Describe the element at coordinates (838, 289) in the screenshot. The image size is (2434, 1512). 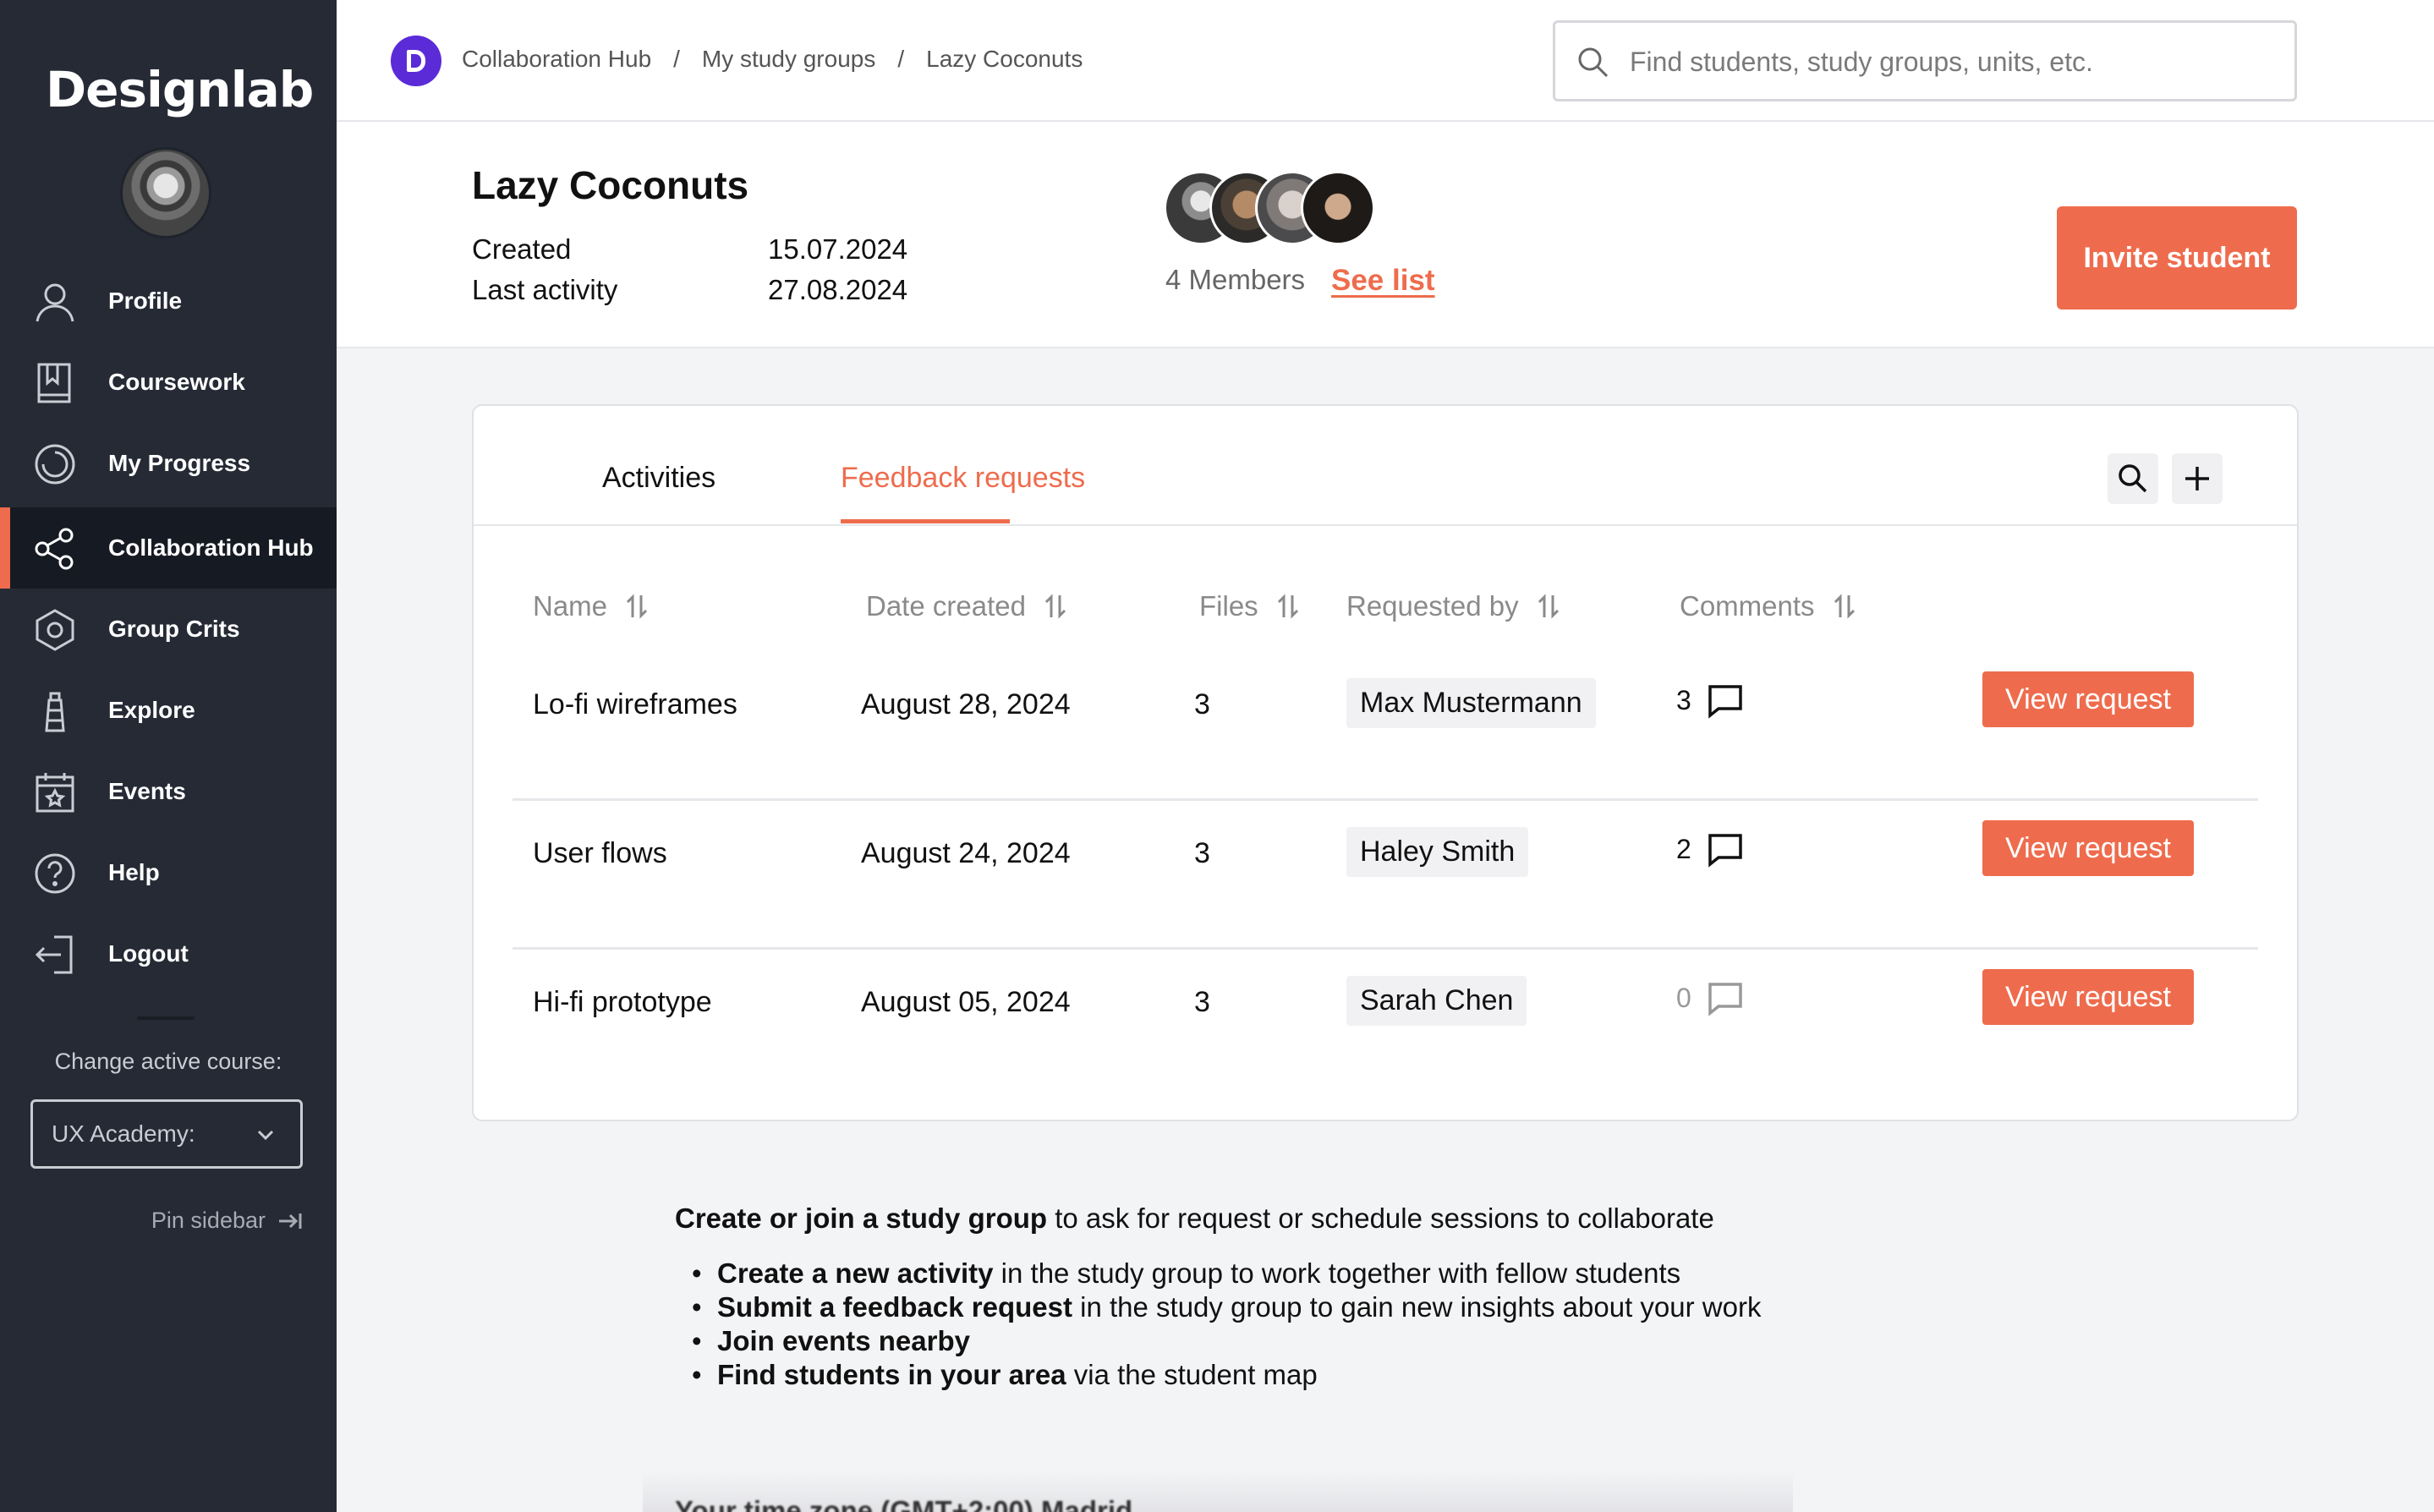
I see `last-activity-value: 27.08.2024` at that location.